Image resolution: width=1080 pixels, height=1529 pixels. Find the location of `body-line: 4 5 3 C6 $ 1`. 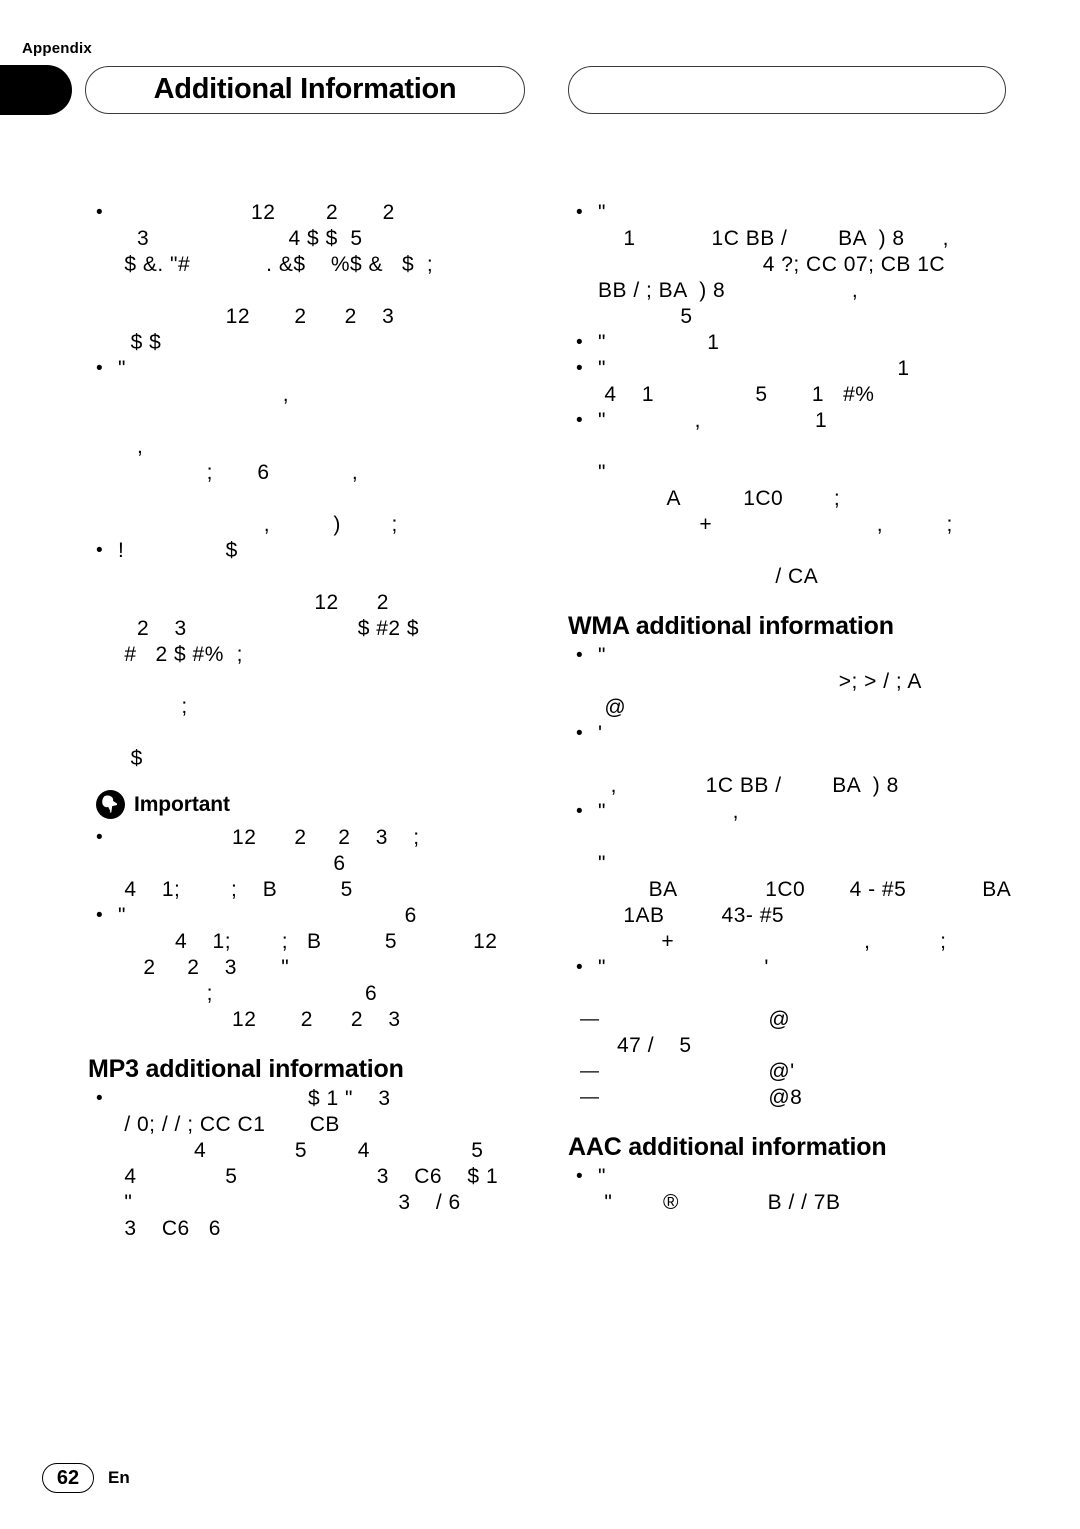

body-line: 4 5 3 C6 $ 1 is located at coordinates (308, 1176).